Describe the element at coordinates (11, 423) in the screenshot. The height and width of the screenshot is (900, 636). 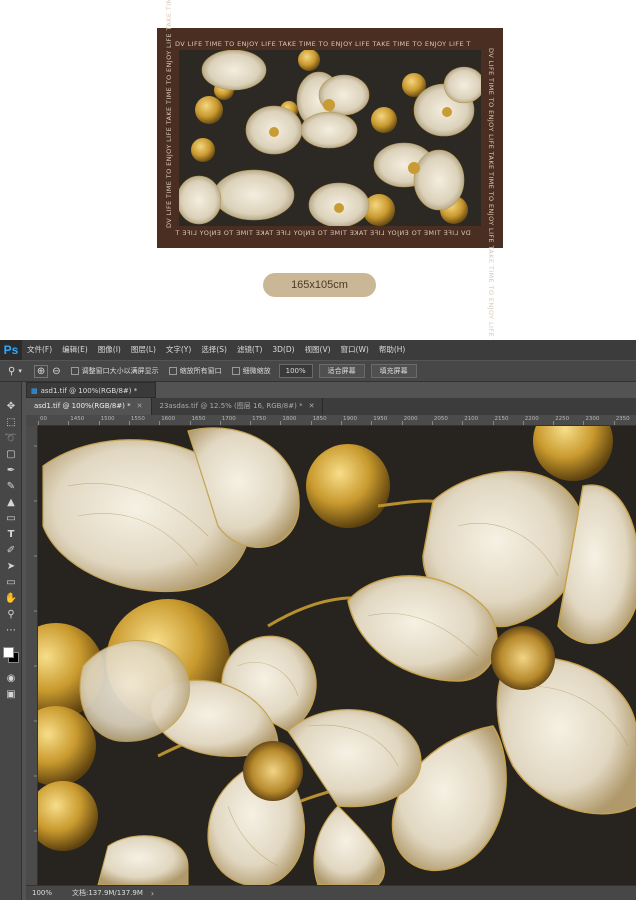
I see `marquee-tool-icon: ⬚` at that location.